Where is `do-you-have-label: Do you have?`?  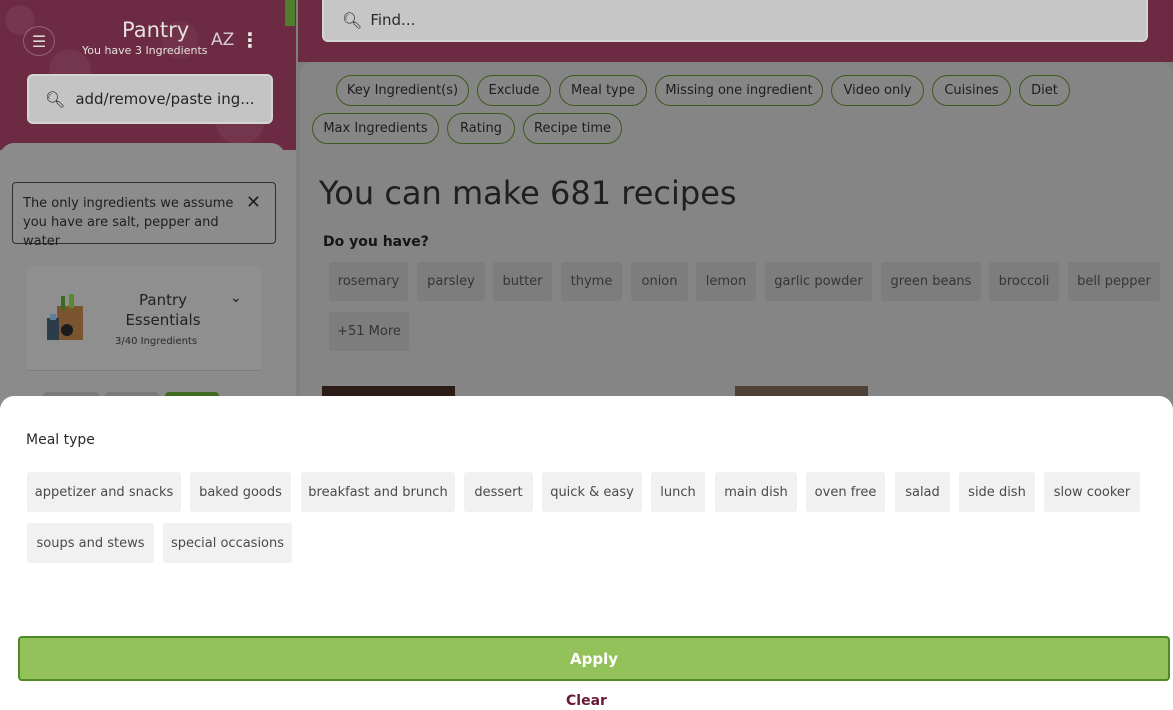
do-you-have-label: Do you have? is located at coordinates (376, 242).